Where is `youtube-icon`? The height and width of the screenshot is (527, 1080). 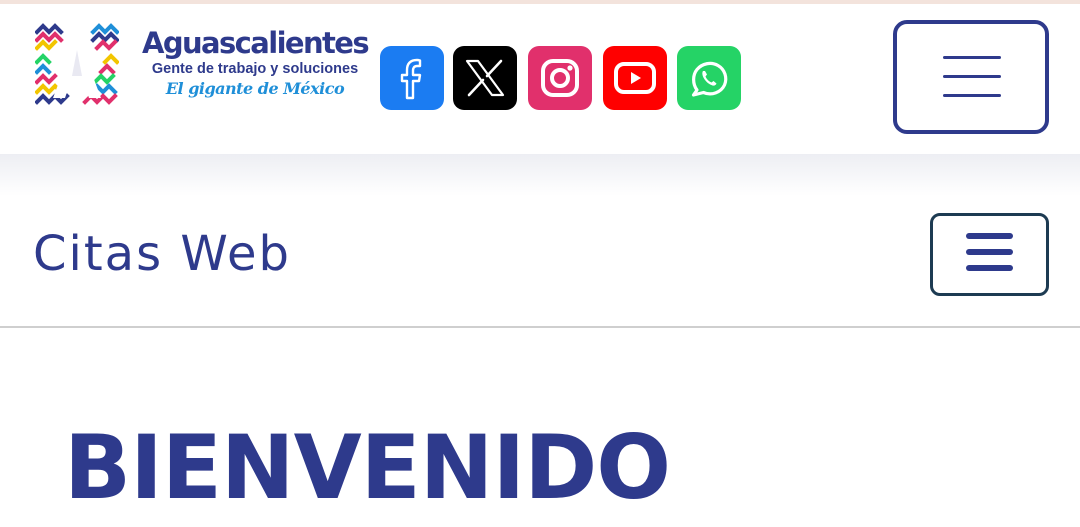
youtube-icon is located at coordinates (635, 78).